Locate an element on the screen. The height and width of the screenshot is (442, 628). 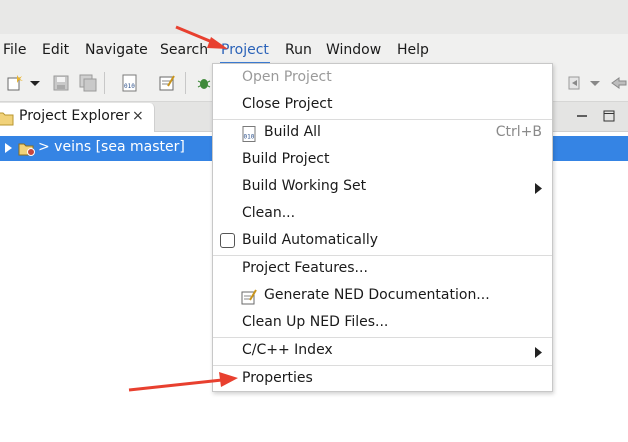
annotation-arrows is located at coordinates (183, 208).